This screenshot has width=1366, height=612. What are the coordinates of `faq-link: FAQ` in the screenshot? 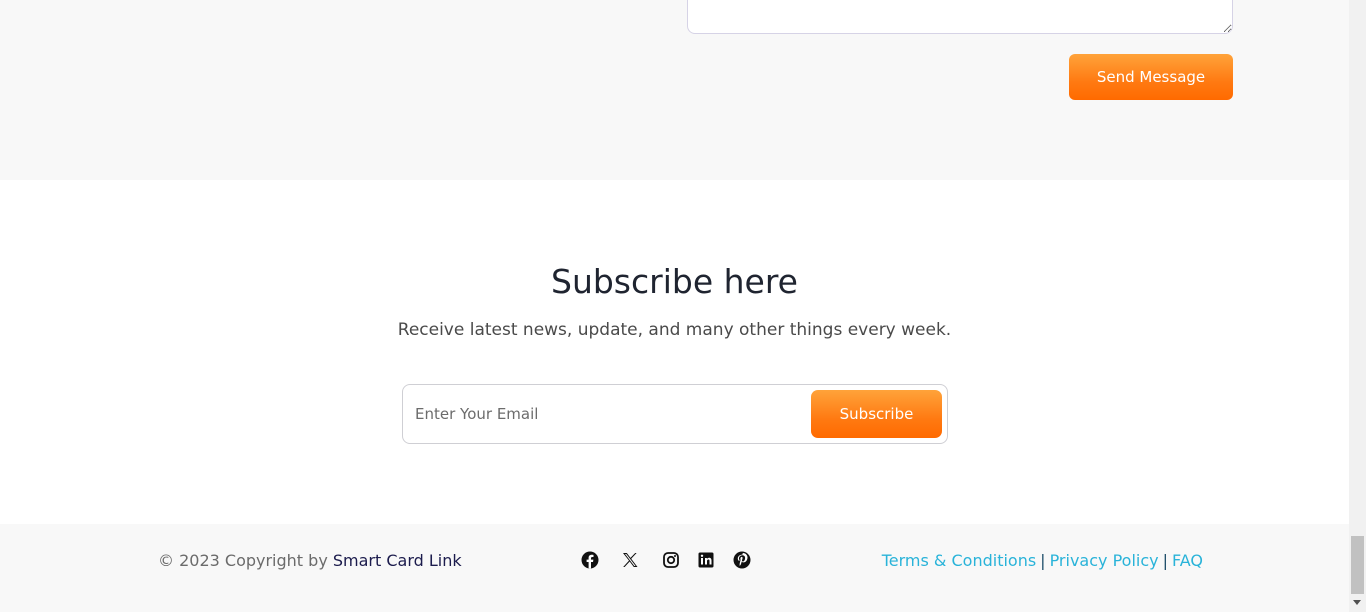 It's located at (1187, 560).